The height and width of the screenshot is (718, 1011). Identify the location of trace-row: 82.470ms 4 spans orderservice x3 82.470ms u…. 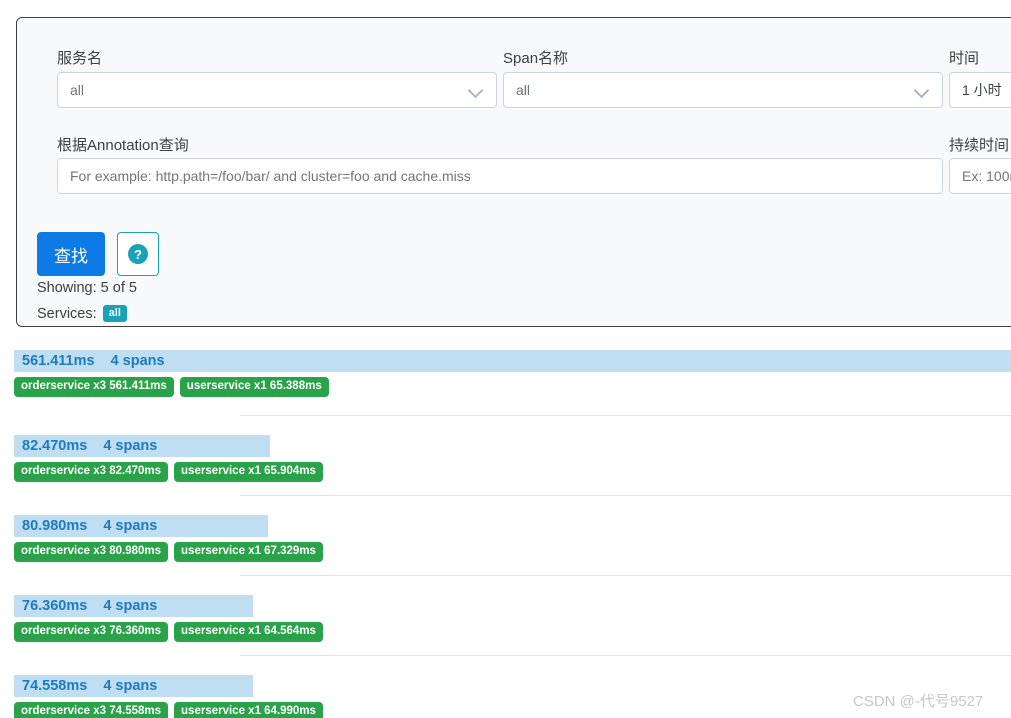
(505, 455).